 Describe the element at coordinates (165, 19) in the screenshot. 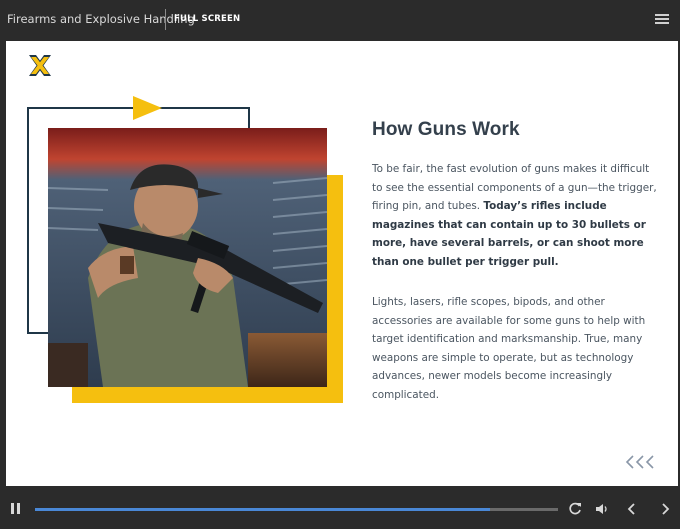

I see `title-divider` at that location.